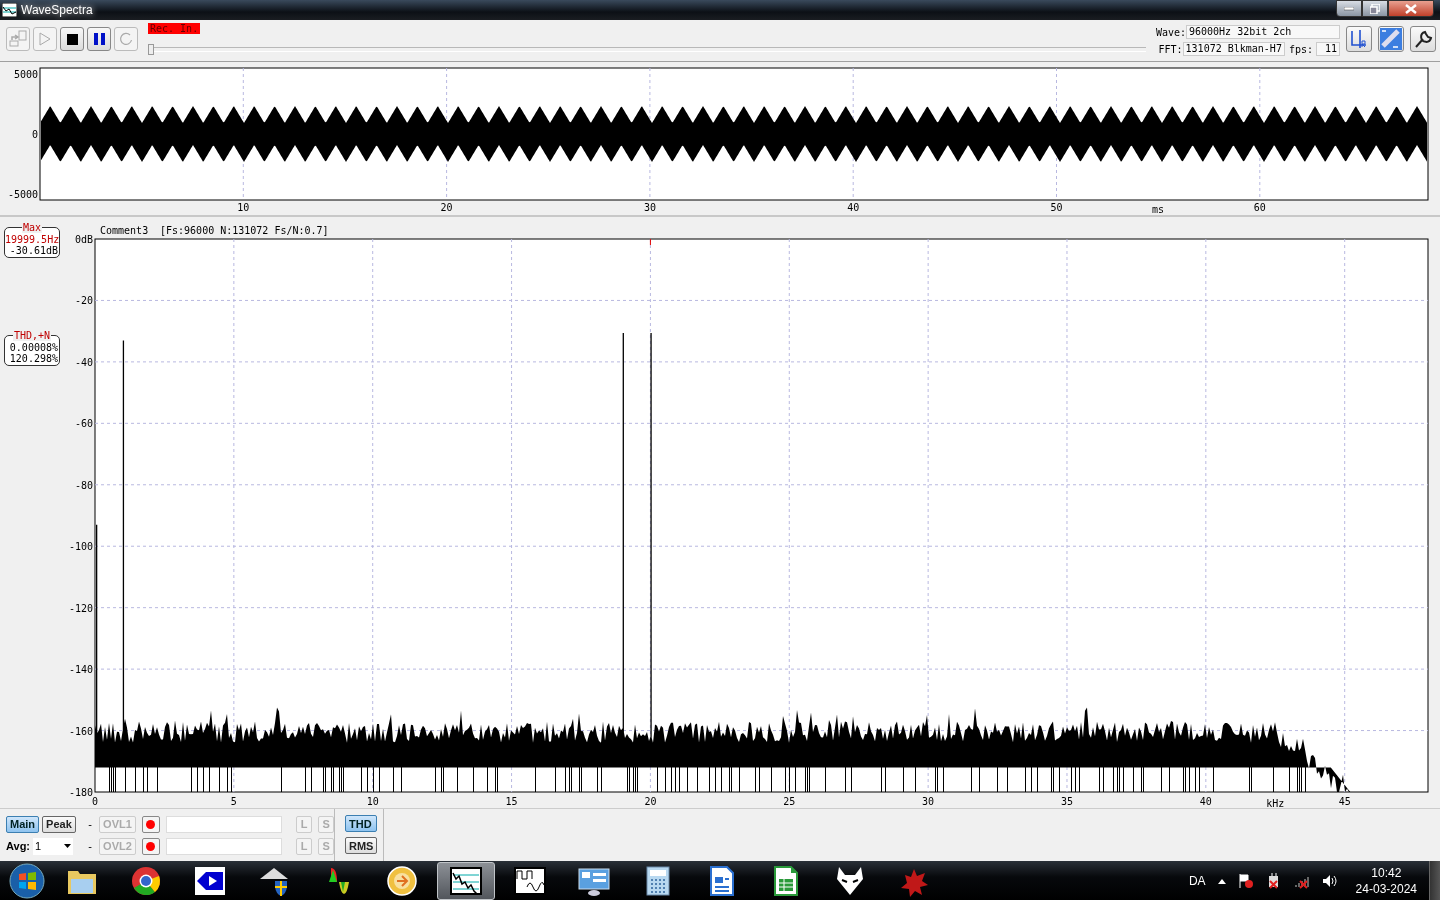 The image size is (1440, 900). I want to click on main-button: Main, so click(23, 824).